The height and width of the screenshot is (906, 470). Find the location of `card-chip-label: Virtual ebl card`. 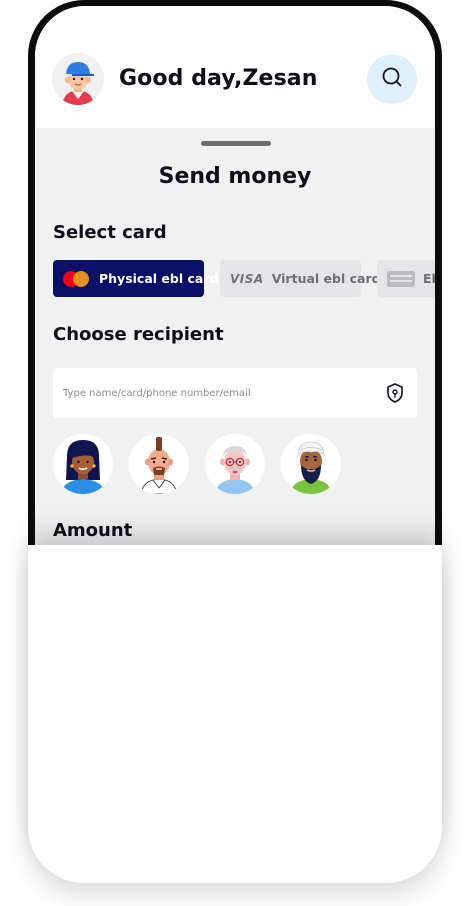

card-chip-label: Virtual ebl card is located at coordinates (326, 278).